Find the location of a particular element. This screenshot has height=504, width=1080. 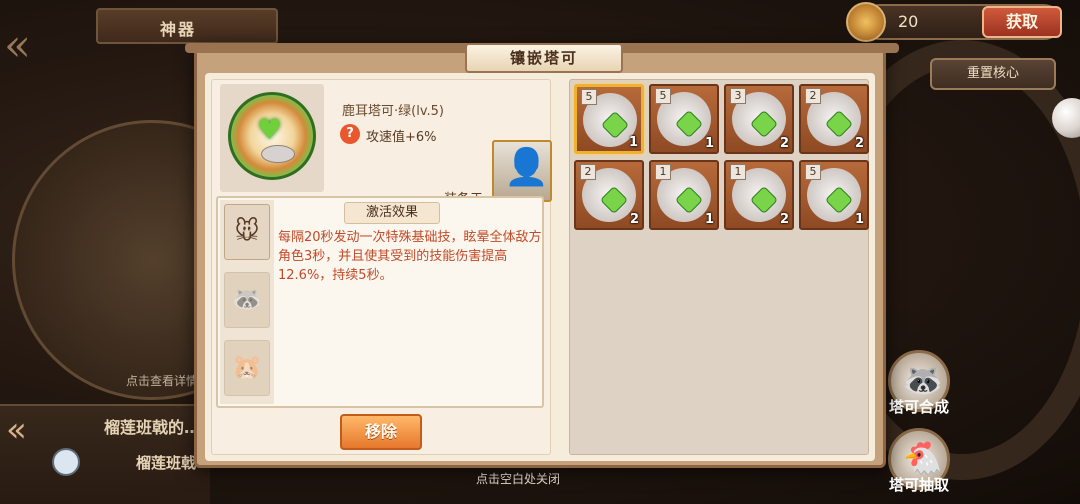

effect-thumbnail-list: 🐭 🦝 🐹 is located at coordinates (247, 302).